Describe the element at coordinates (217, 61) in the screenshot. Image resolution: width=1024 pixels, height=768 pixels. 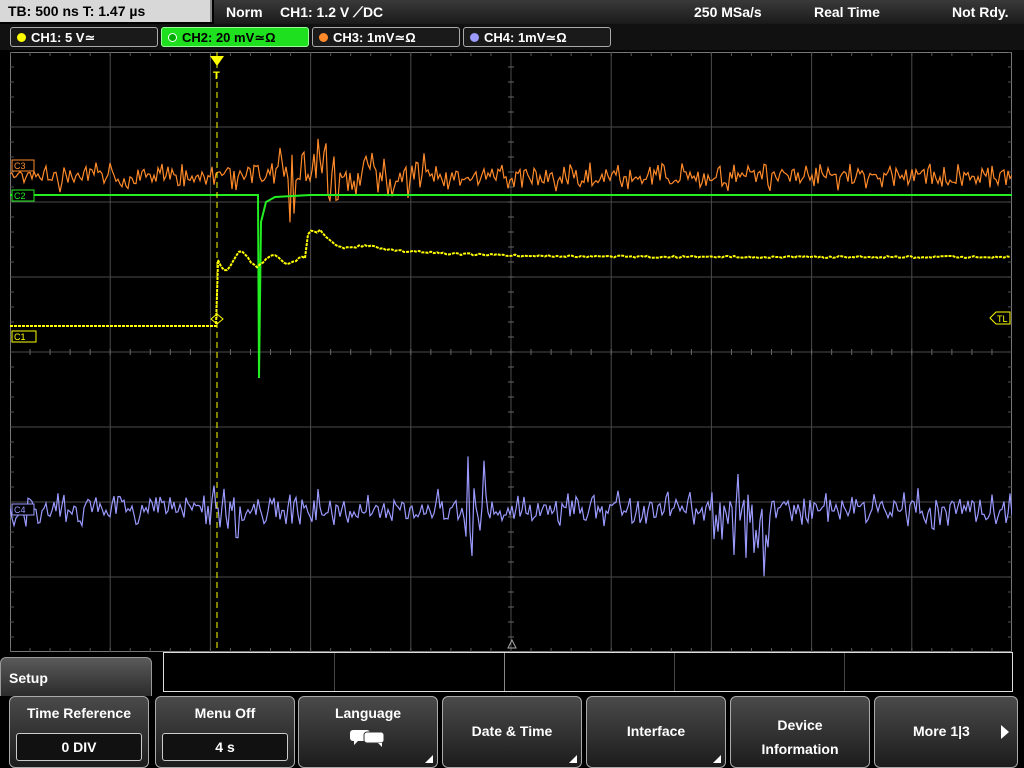
I see `trigger-position-marker` at that location.